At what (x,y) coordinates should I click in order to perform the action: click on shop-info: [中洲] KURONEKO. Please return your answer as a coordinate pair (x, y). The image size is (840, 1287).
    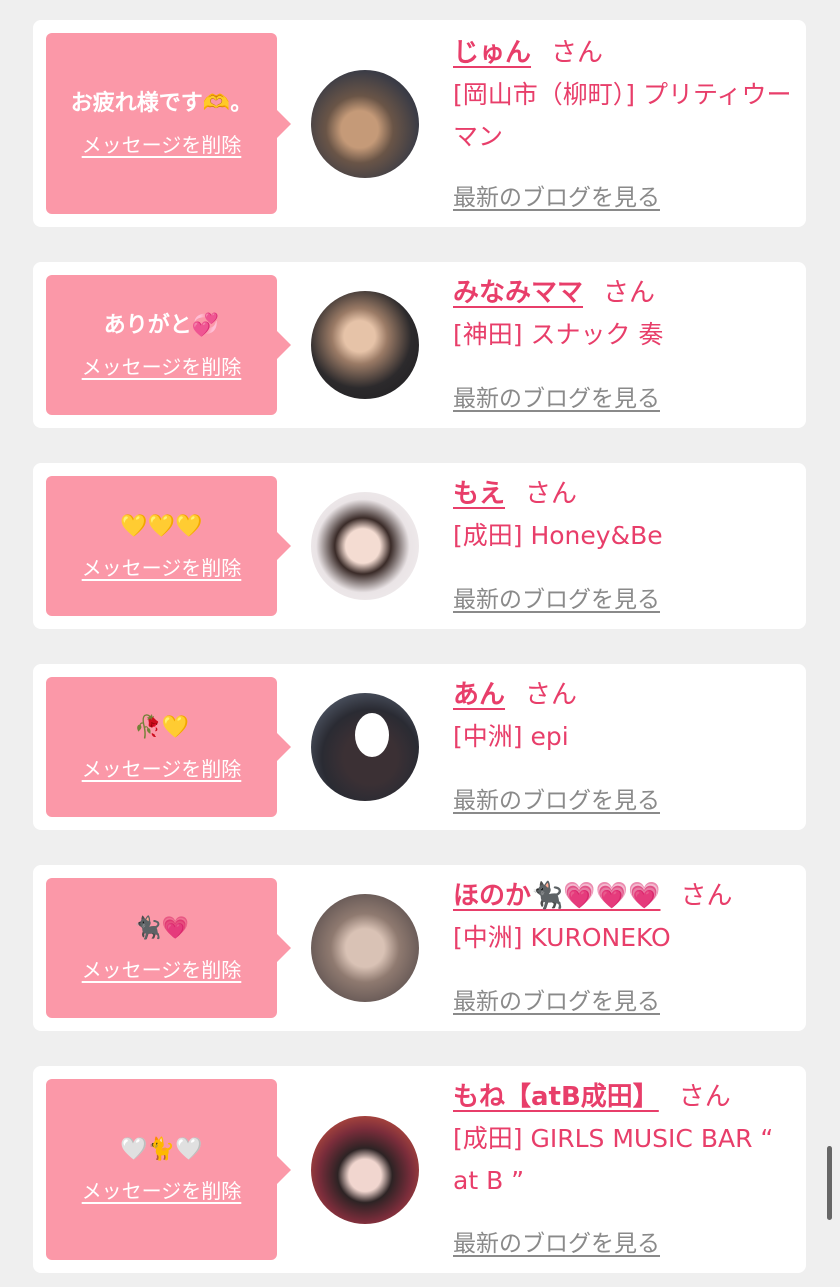
    Looking at the image, I should click on (562, 937).